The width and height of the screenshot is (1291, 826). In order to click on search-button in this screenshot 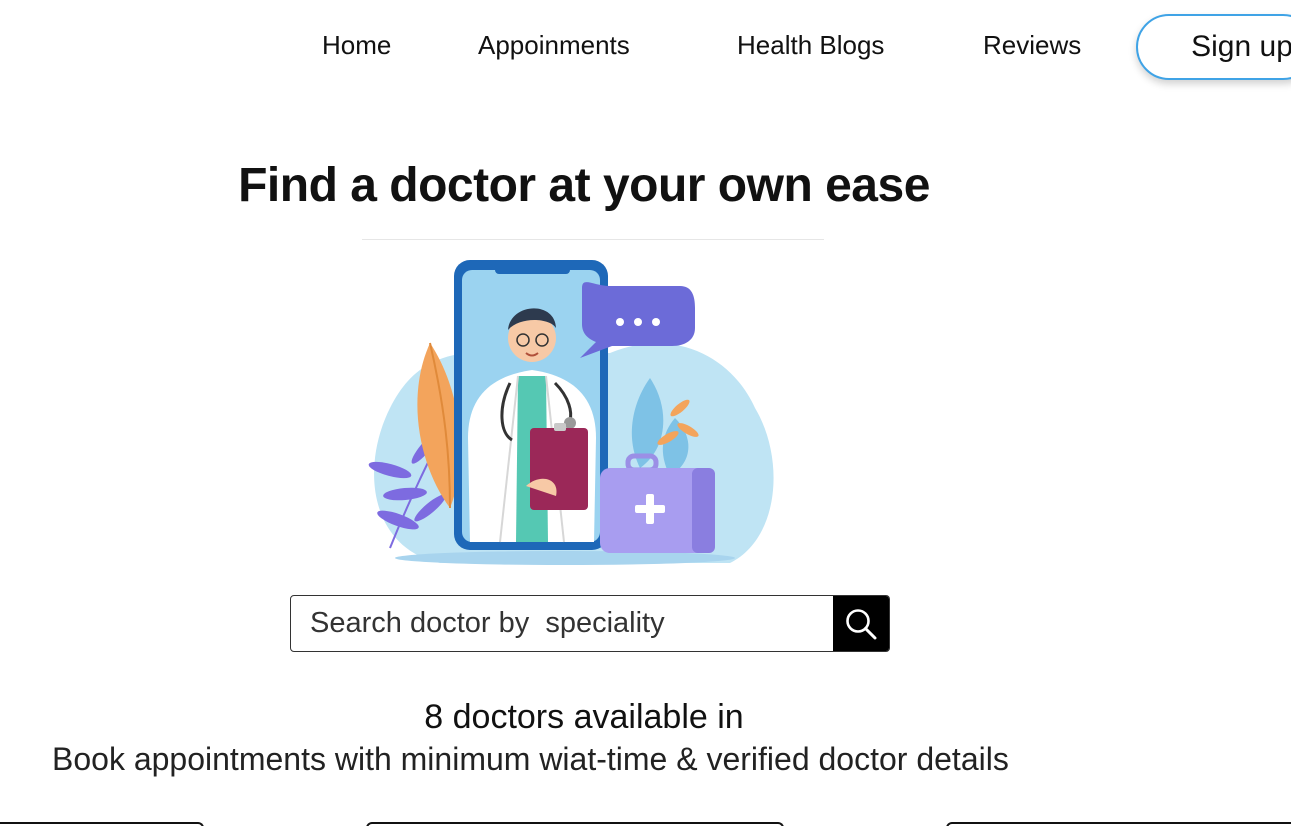, I will do `click(861, 623)`.